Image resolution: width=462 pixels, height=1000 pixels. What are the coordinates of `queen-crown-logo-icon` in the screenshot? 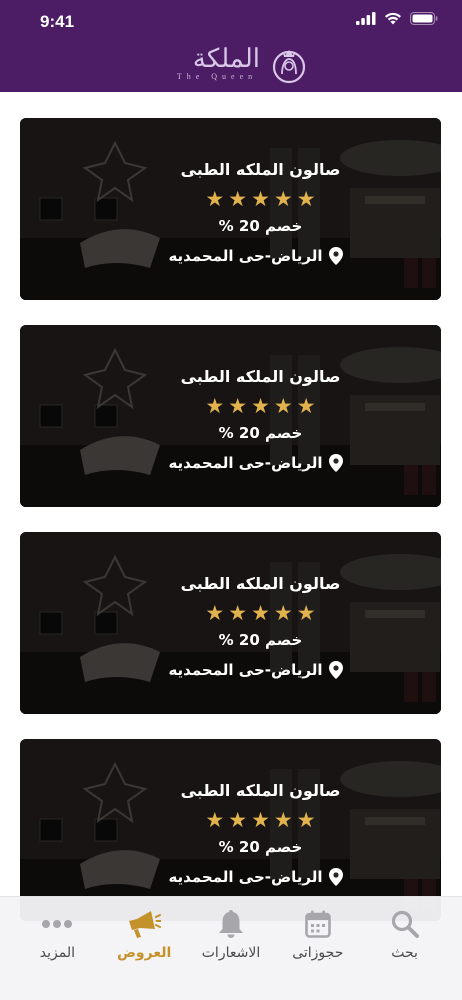 It's located at (289, 67).